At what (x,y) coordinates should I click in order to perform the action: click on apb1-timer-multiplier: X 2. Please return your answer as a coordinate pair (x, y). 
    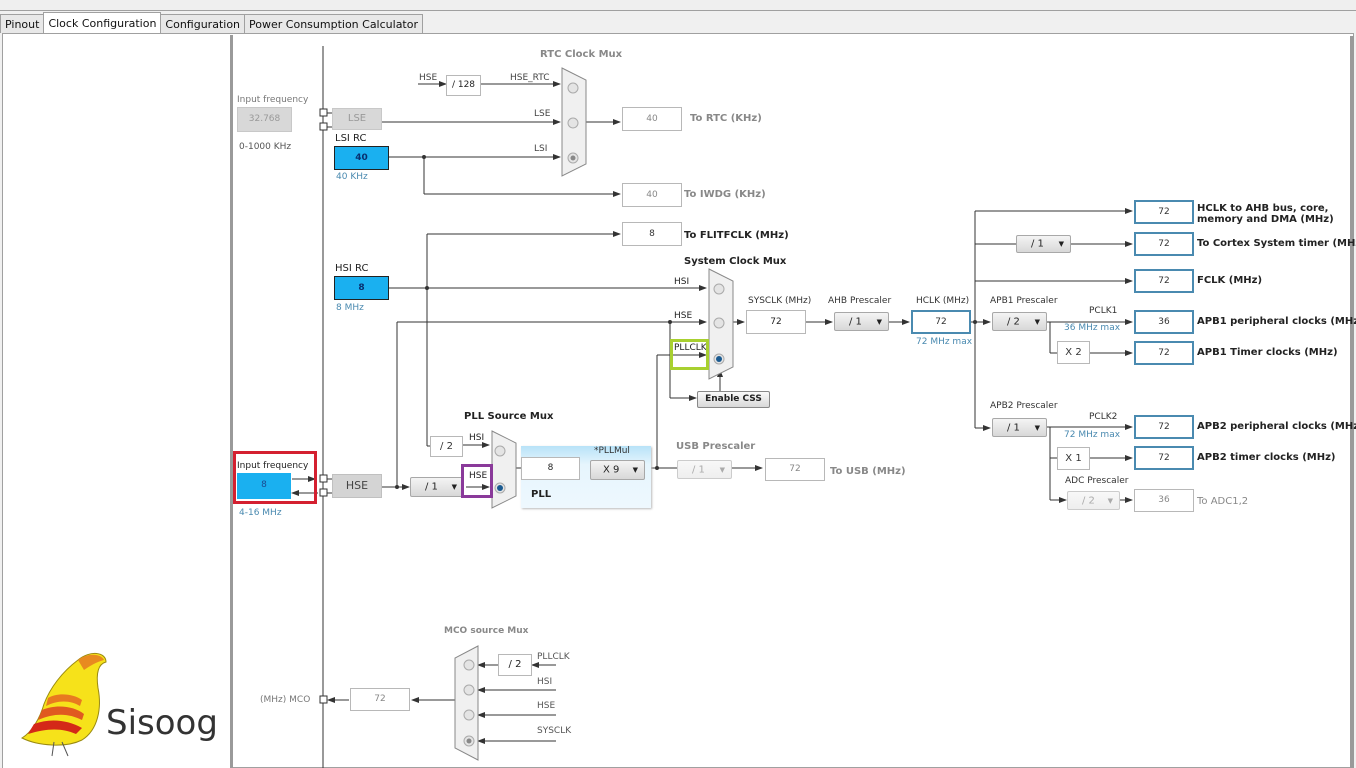
    Looking at the image, I should click on (1073, 352).